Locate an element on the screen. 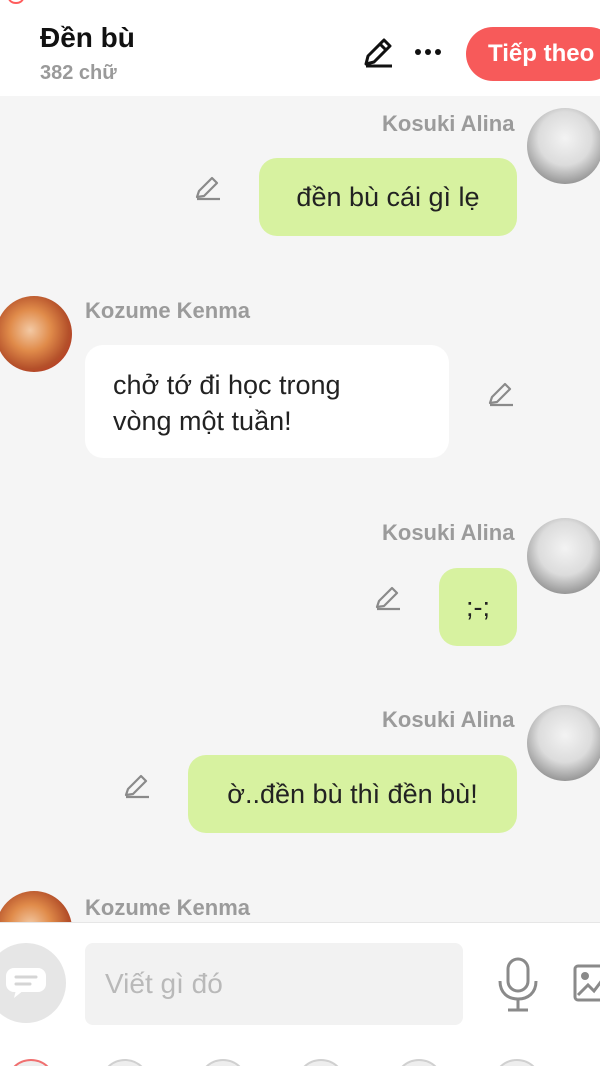 Image resolution: width=600 pixels, height=1066 pixels. message-line: chở tớ đi học trong is located at coordinates (227, 385).